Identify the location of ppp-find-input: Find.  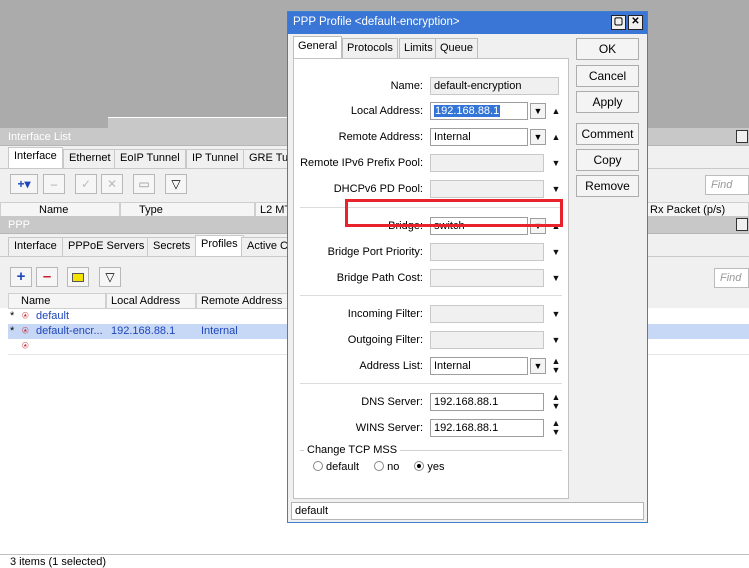
(731, 278).